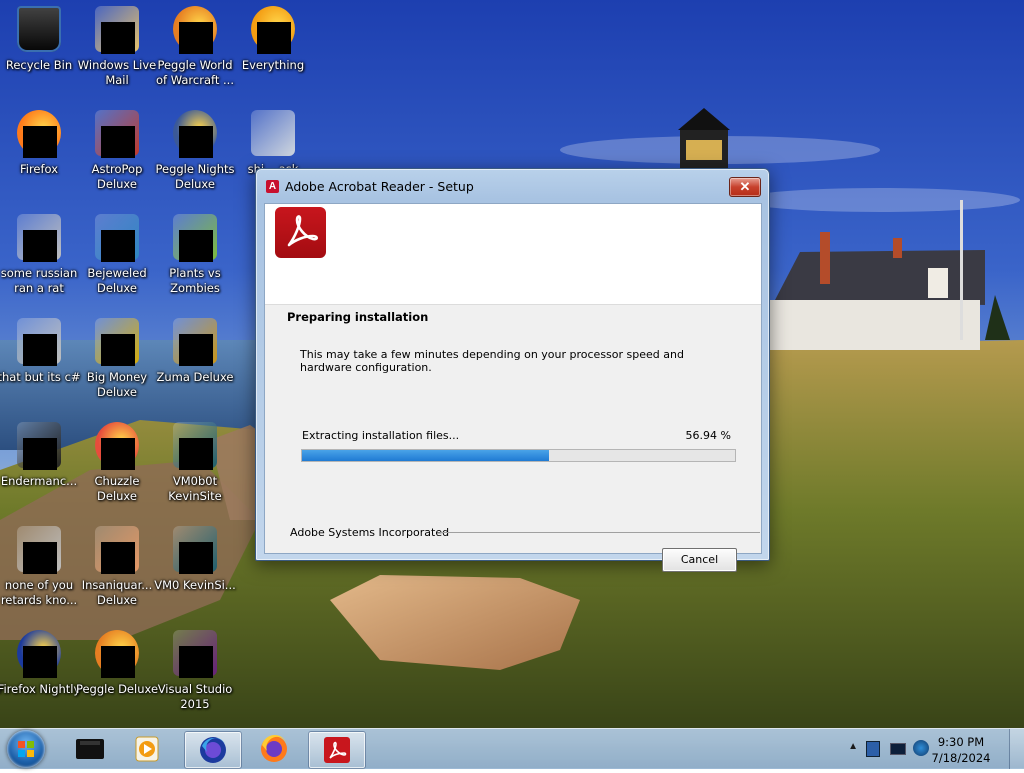  I want to click on folder-icon, so click(273, 134).